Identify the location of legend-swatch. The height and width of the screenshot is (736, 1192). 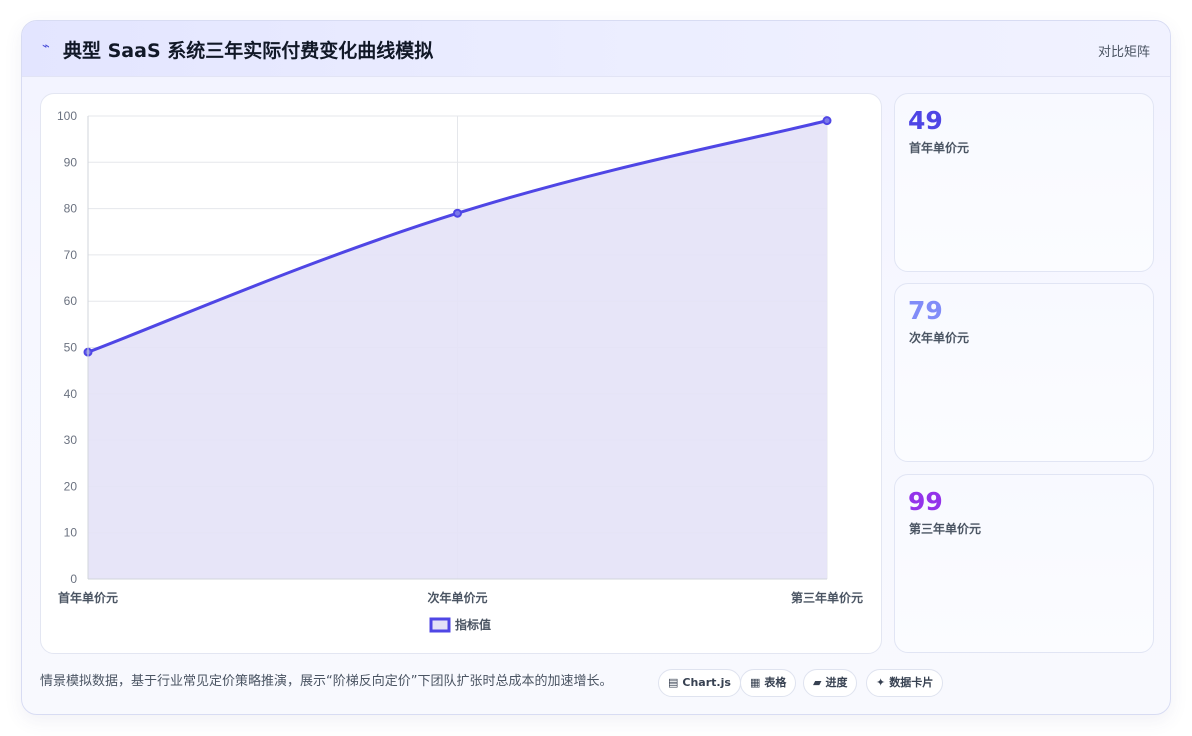
(440, 625).